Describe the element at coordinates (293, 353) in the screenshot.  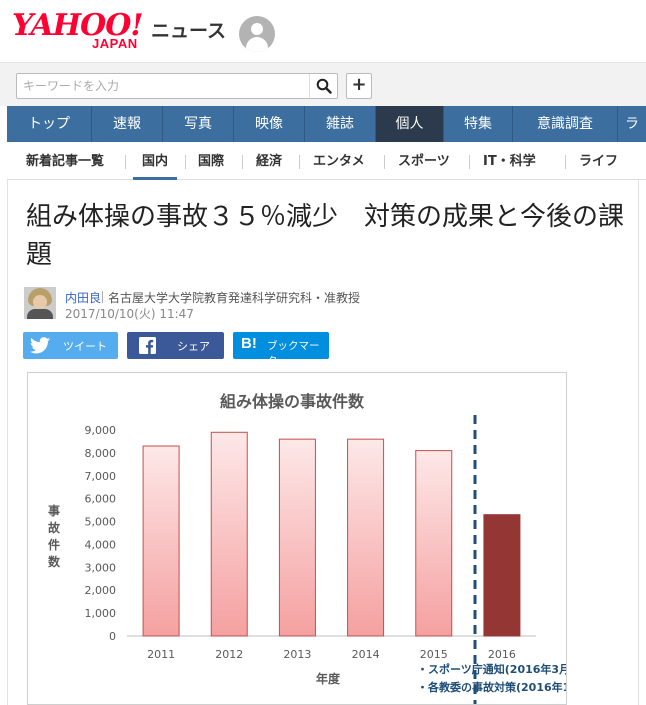
I see `hatena-bookmark-label: ブックマーク` at that location.